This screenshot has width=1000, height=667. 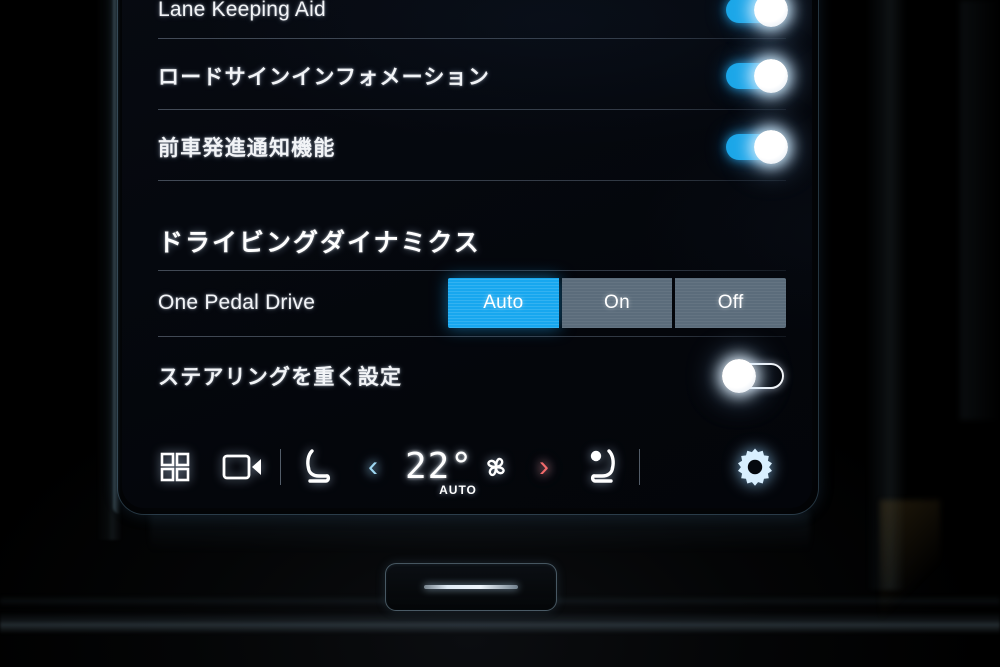 What do you see at coordinates (247, 148) in the screenshot?
I see `setting-label: 前車発進通知機能` at bounding box center [247, 148].